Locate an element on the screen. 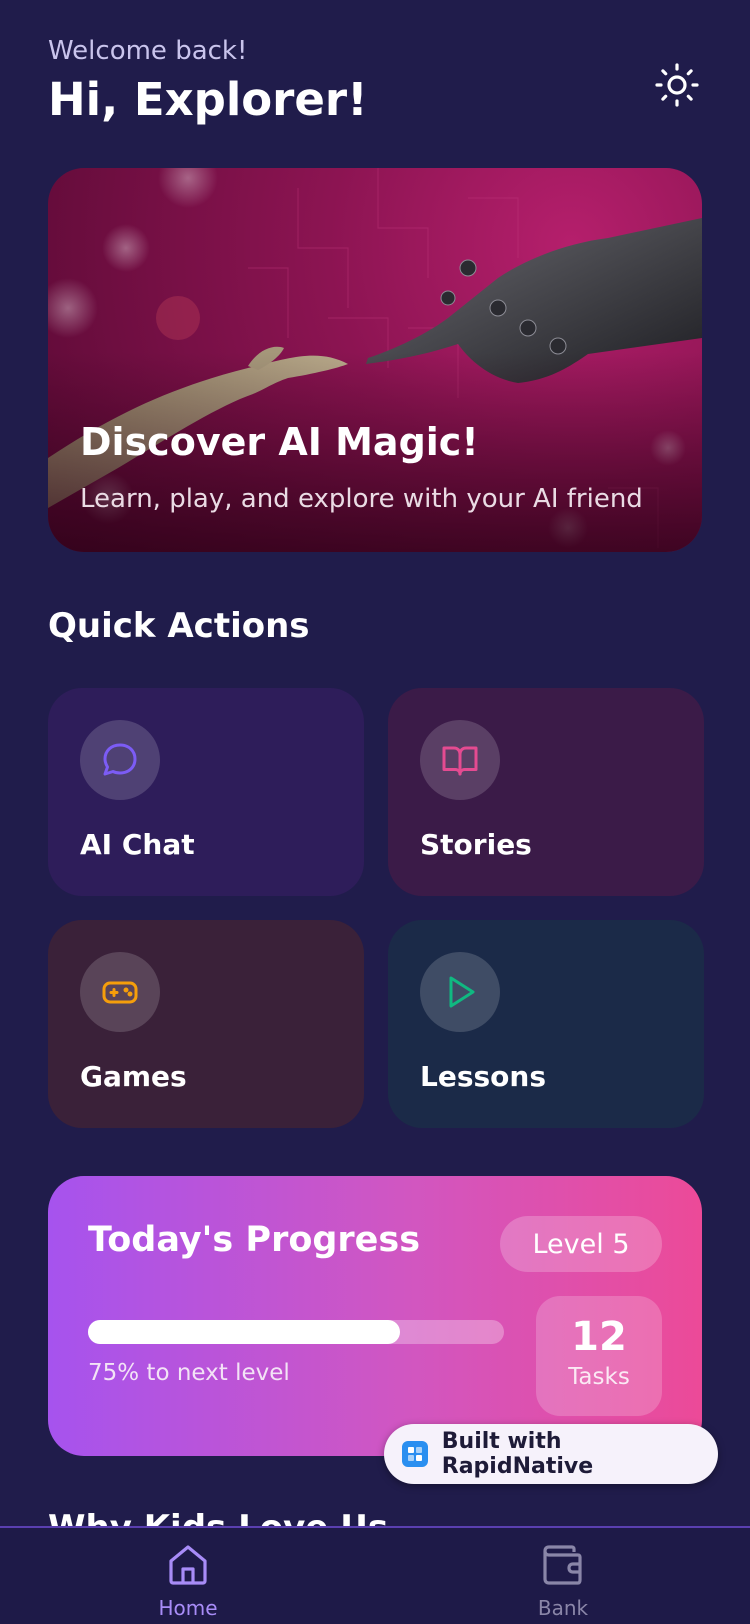 This screenshot has width=750, height=1624. ai-chat-icon-circle is located at coordinates (120, 760).